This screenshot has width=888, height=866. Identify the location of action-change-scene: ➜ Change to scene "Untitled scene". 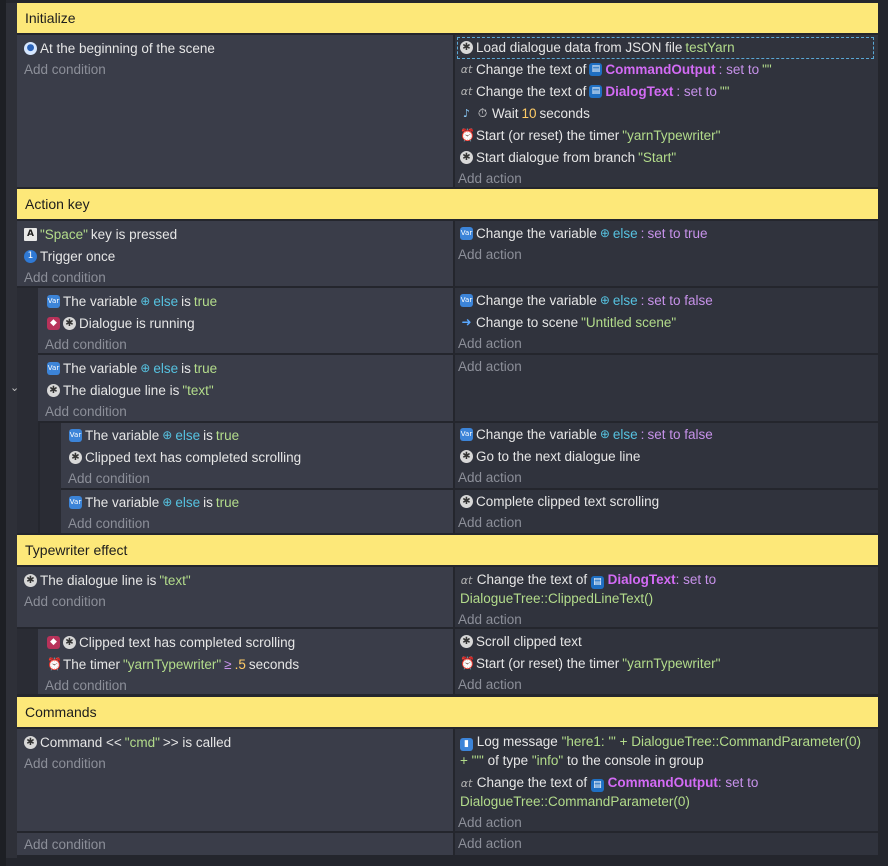
(568, 322).